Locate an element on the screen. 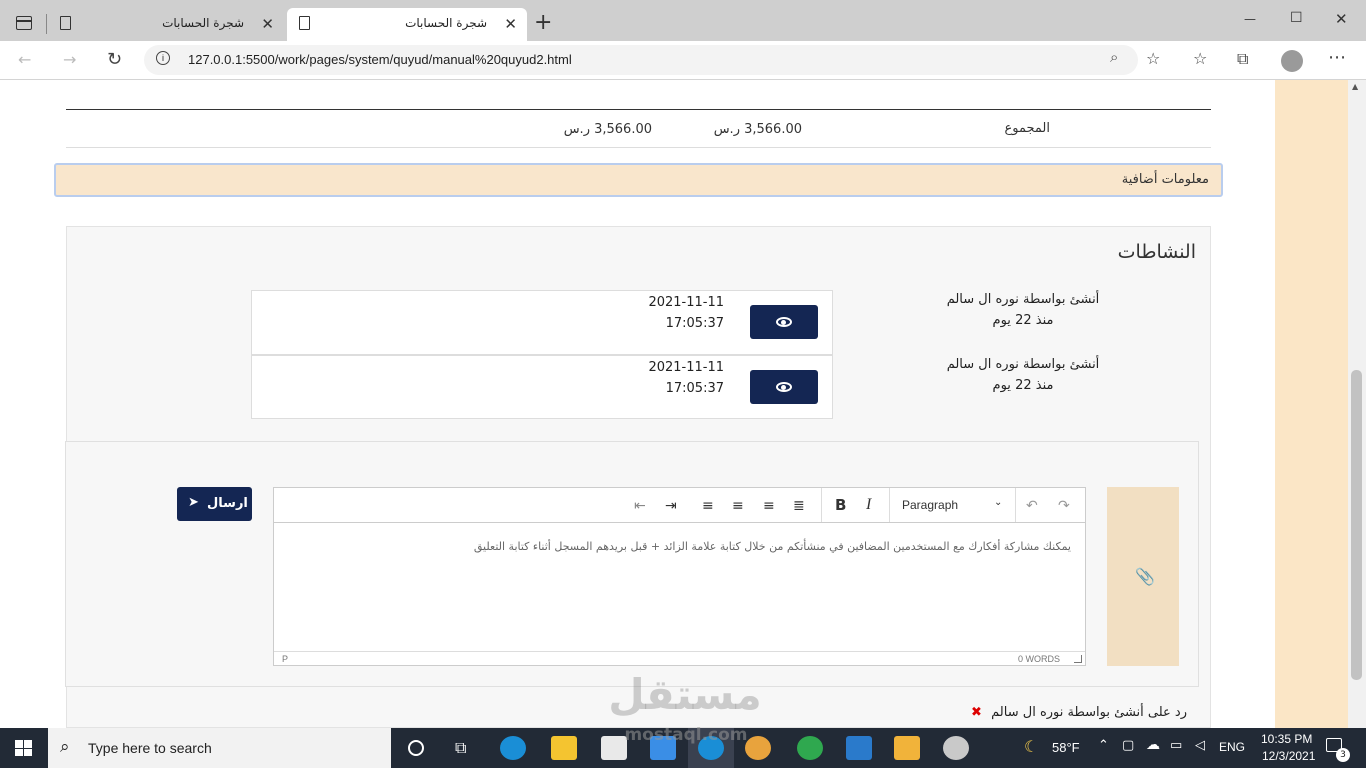 This screenshot has height=768, width=1366. minimize-button: — is located at coordinates (1250, 19).